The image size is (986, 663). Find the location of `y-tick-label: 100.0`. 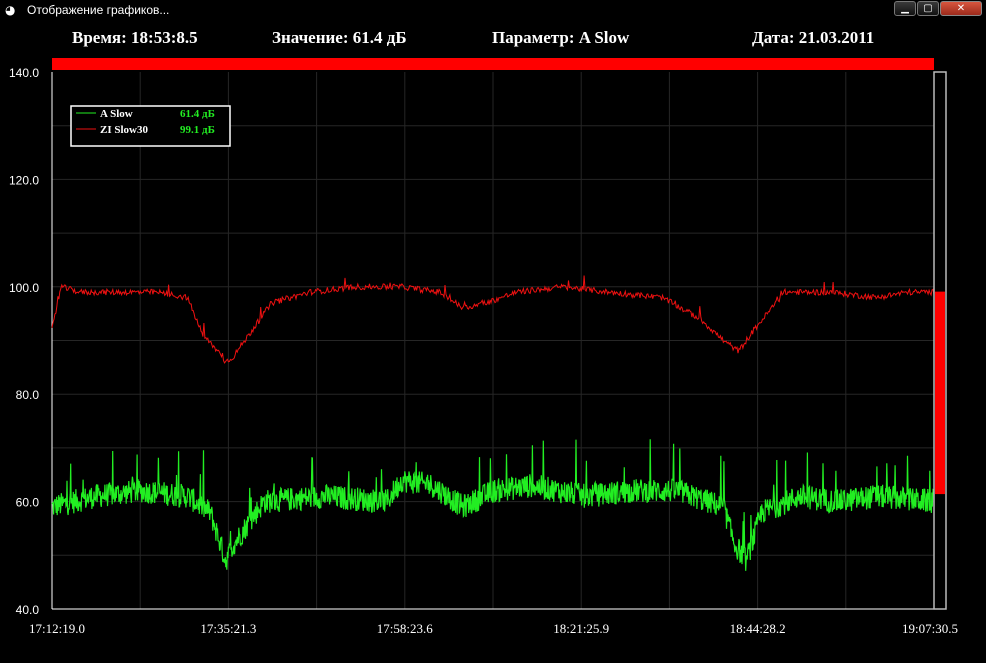

y-tick-label: 100.0 is located at coordinates (24, 288).